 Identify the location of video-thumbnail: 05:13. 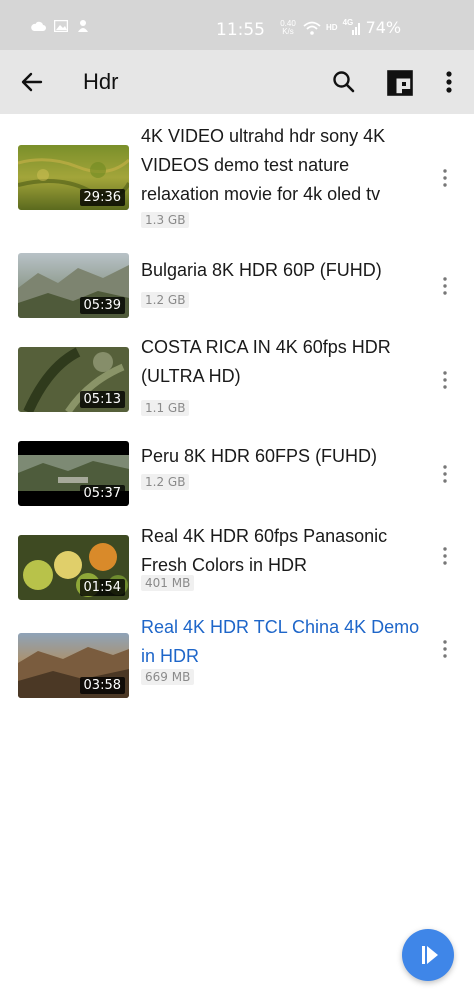
(73, 379).